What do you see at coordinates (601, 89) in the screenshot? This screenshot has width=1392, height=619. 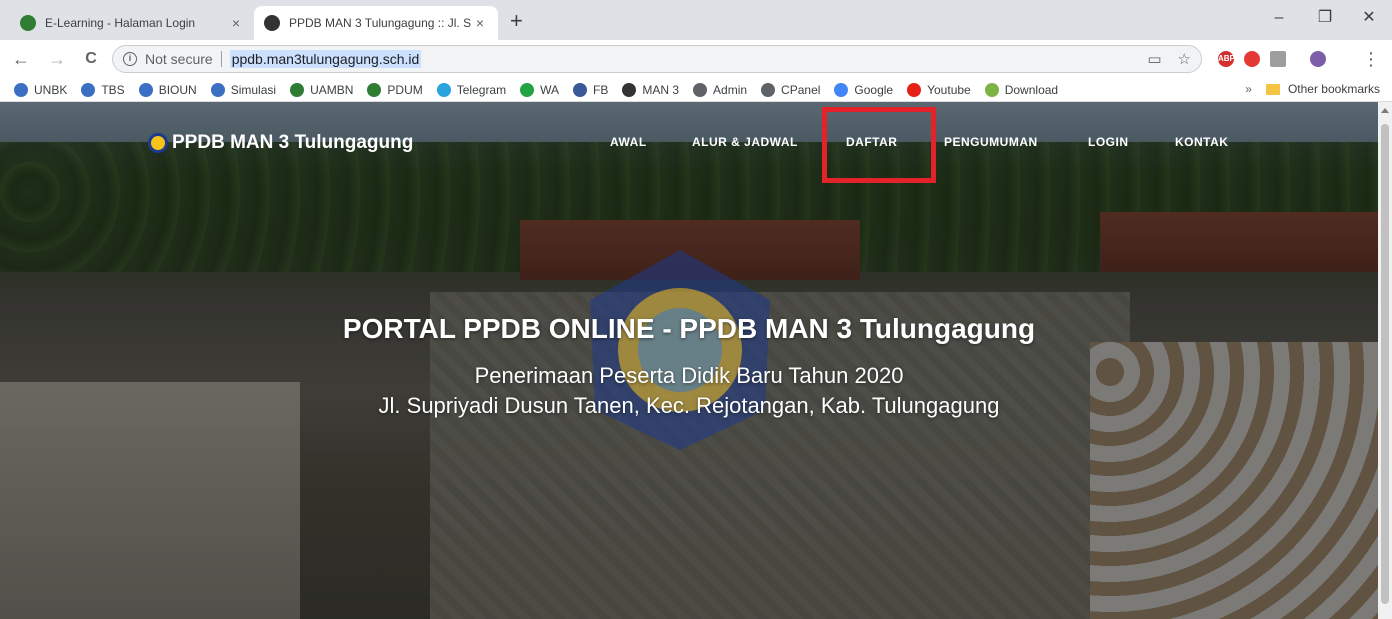 I see `bookmark-label: FB` at bounding box center [601, 89].